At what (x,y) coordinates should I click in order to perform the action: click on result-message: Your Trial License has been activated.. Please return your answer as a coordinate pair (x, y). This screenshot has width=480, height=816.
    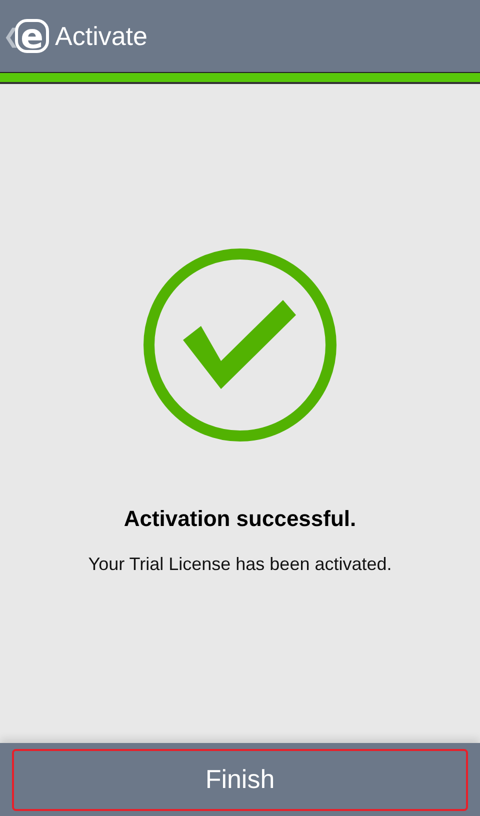
    Looking at the image, I should click on (240, 564).